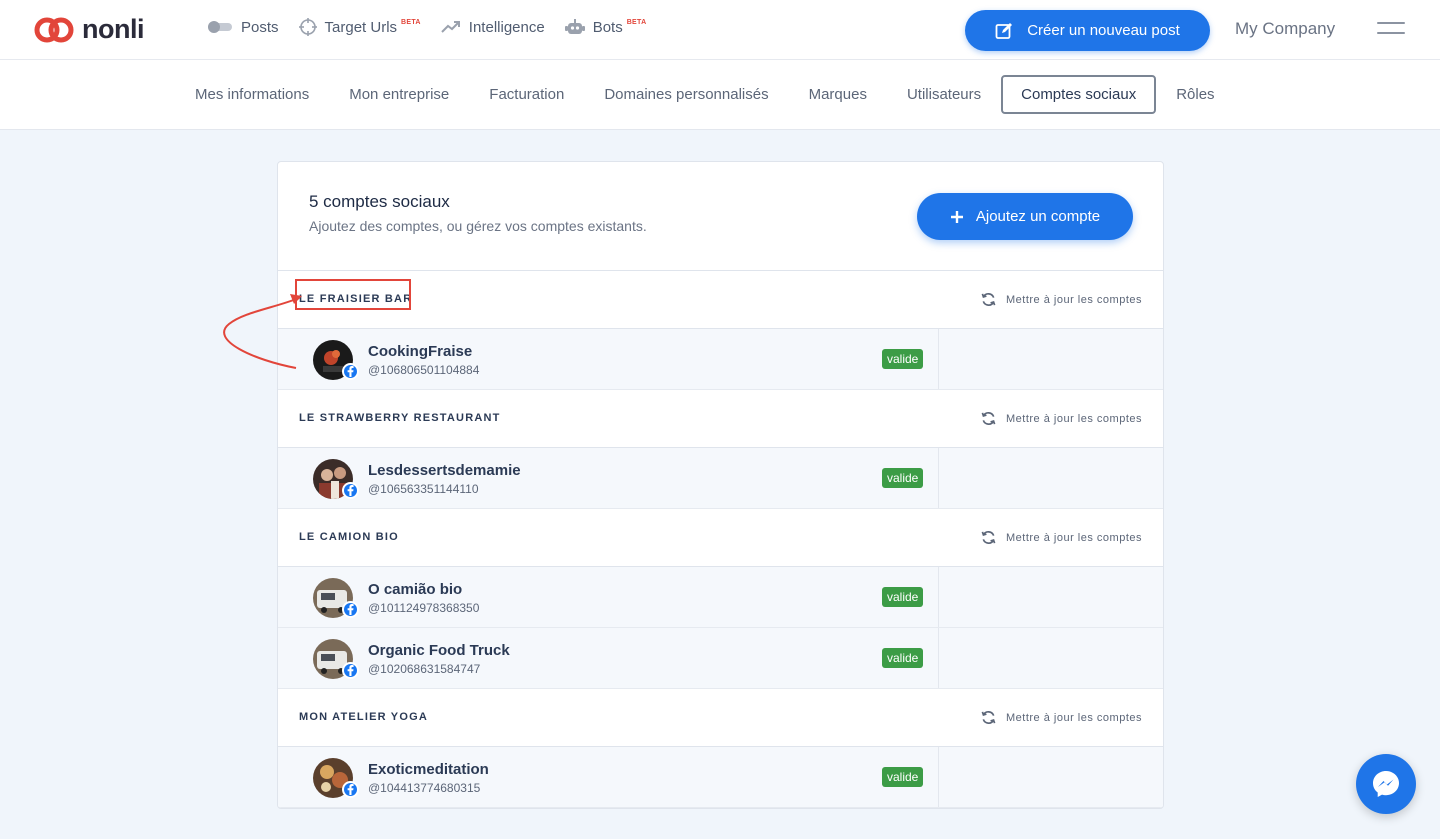 The height and width of the screenshot is (839, 1440). I want to click on trend-up-icon, so click(450, 27).